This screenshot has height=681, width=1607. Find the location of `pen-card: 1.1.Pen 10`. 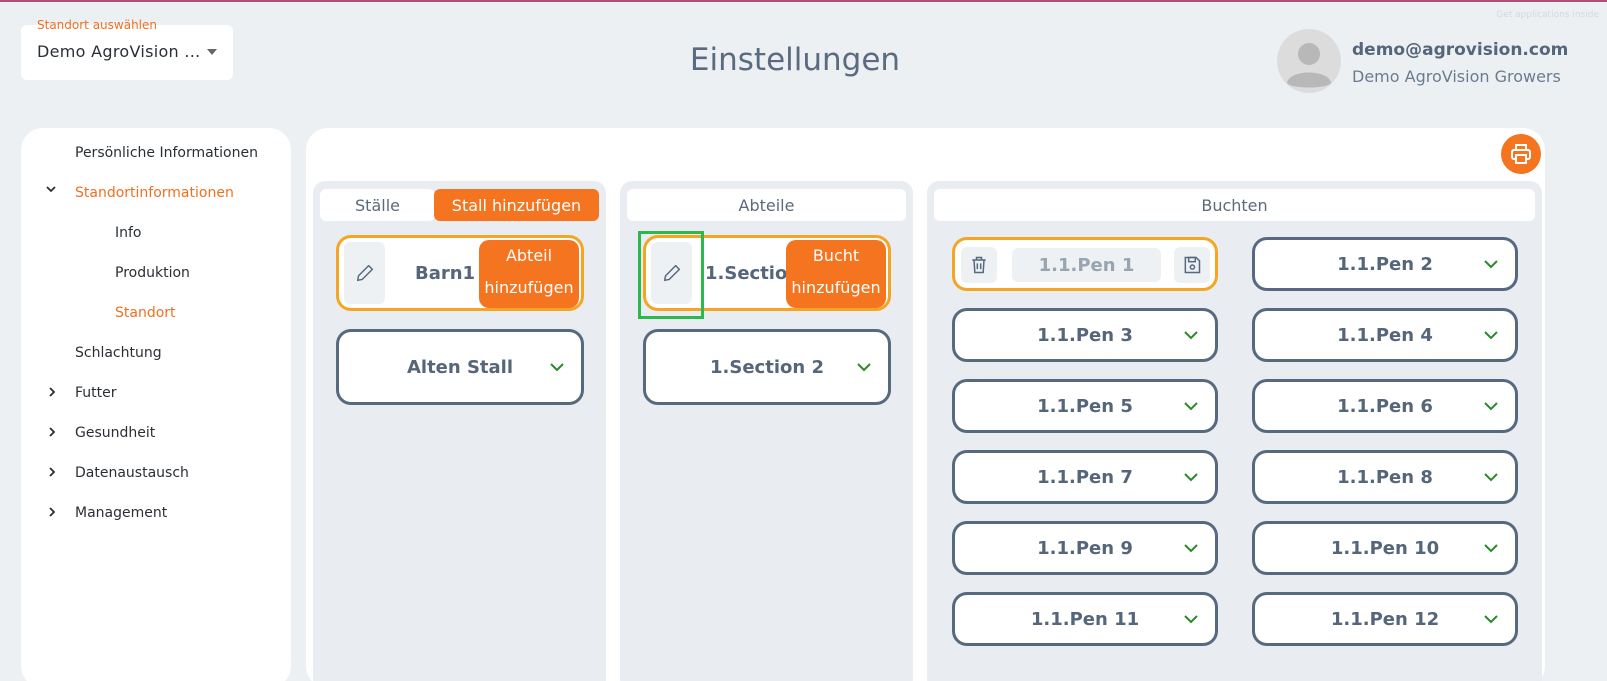

pen-card: 1.1.Pen 10 is located at coordinates (1385, 548).